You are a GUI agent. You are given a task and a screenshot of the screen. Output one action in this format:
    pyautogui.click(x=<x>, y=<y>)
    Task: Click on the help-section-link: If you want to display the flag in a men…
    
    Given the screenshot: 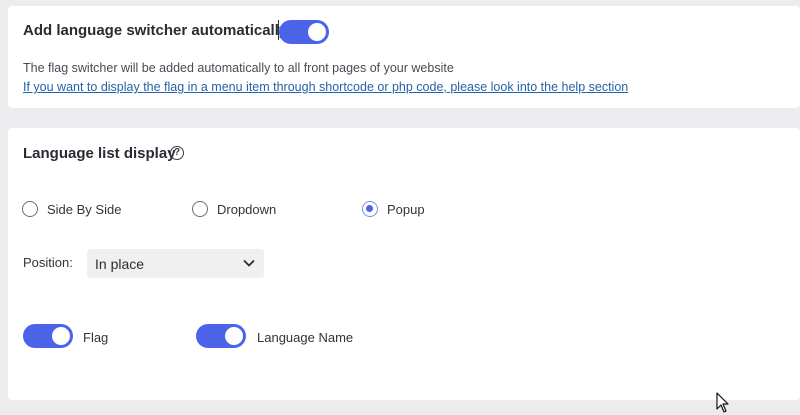 What is the action you would take?
    pyautogui.click(x=325, y=87)
    